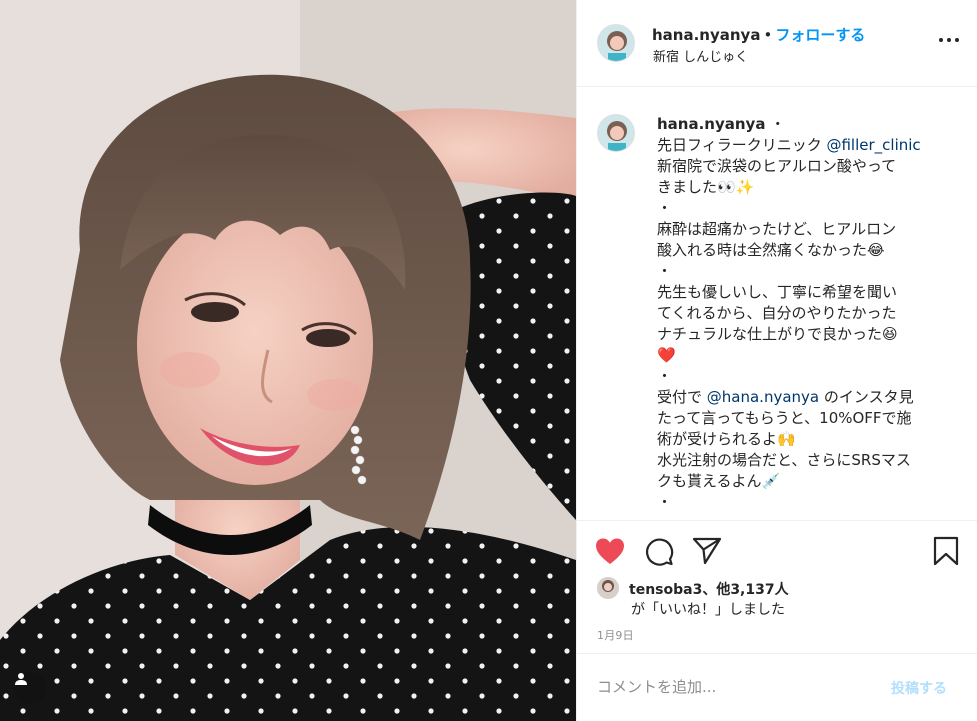  Describe the element at coordinates (608, 588) in the screenshot. I see `liker-avatar` at that location.